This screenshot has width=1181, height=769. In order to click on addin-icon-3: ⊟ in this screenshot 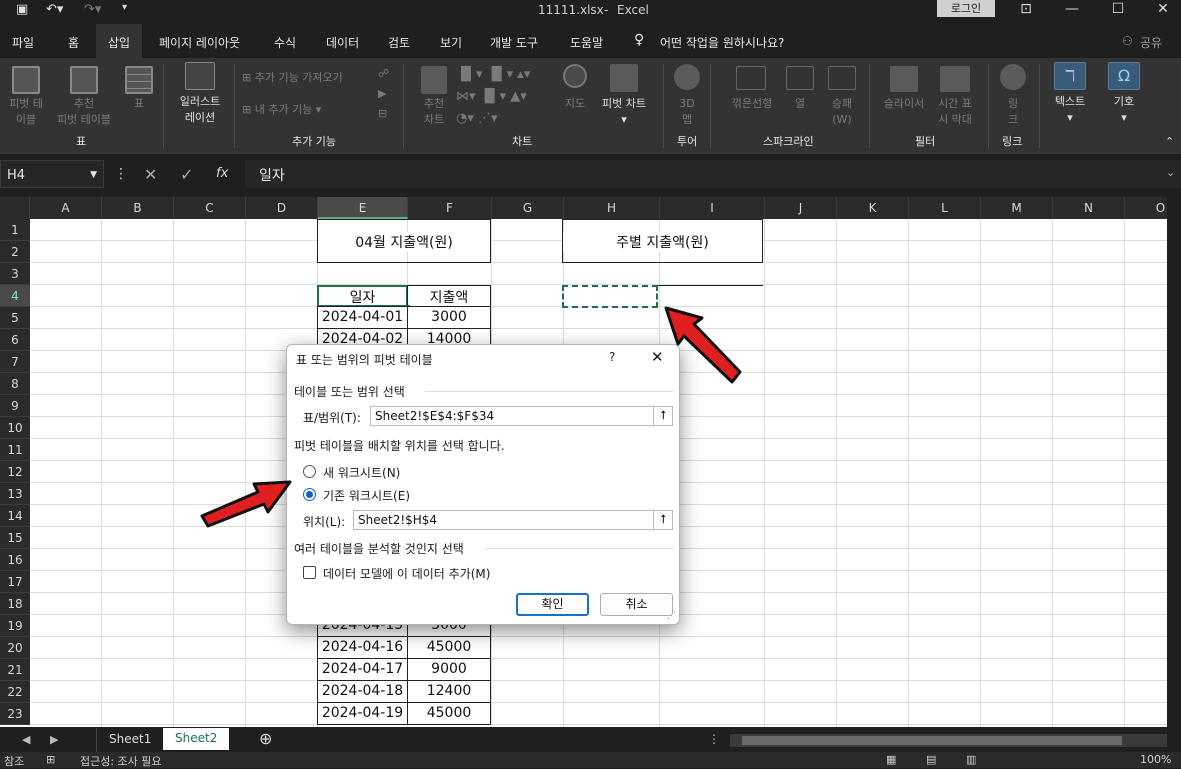, I will do `click(382, 114)`.